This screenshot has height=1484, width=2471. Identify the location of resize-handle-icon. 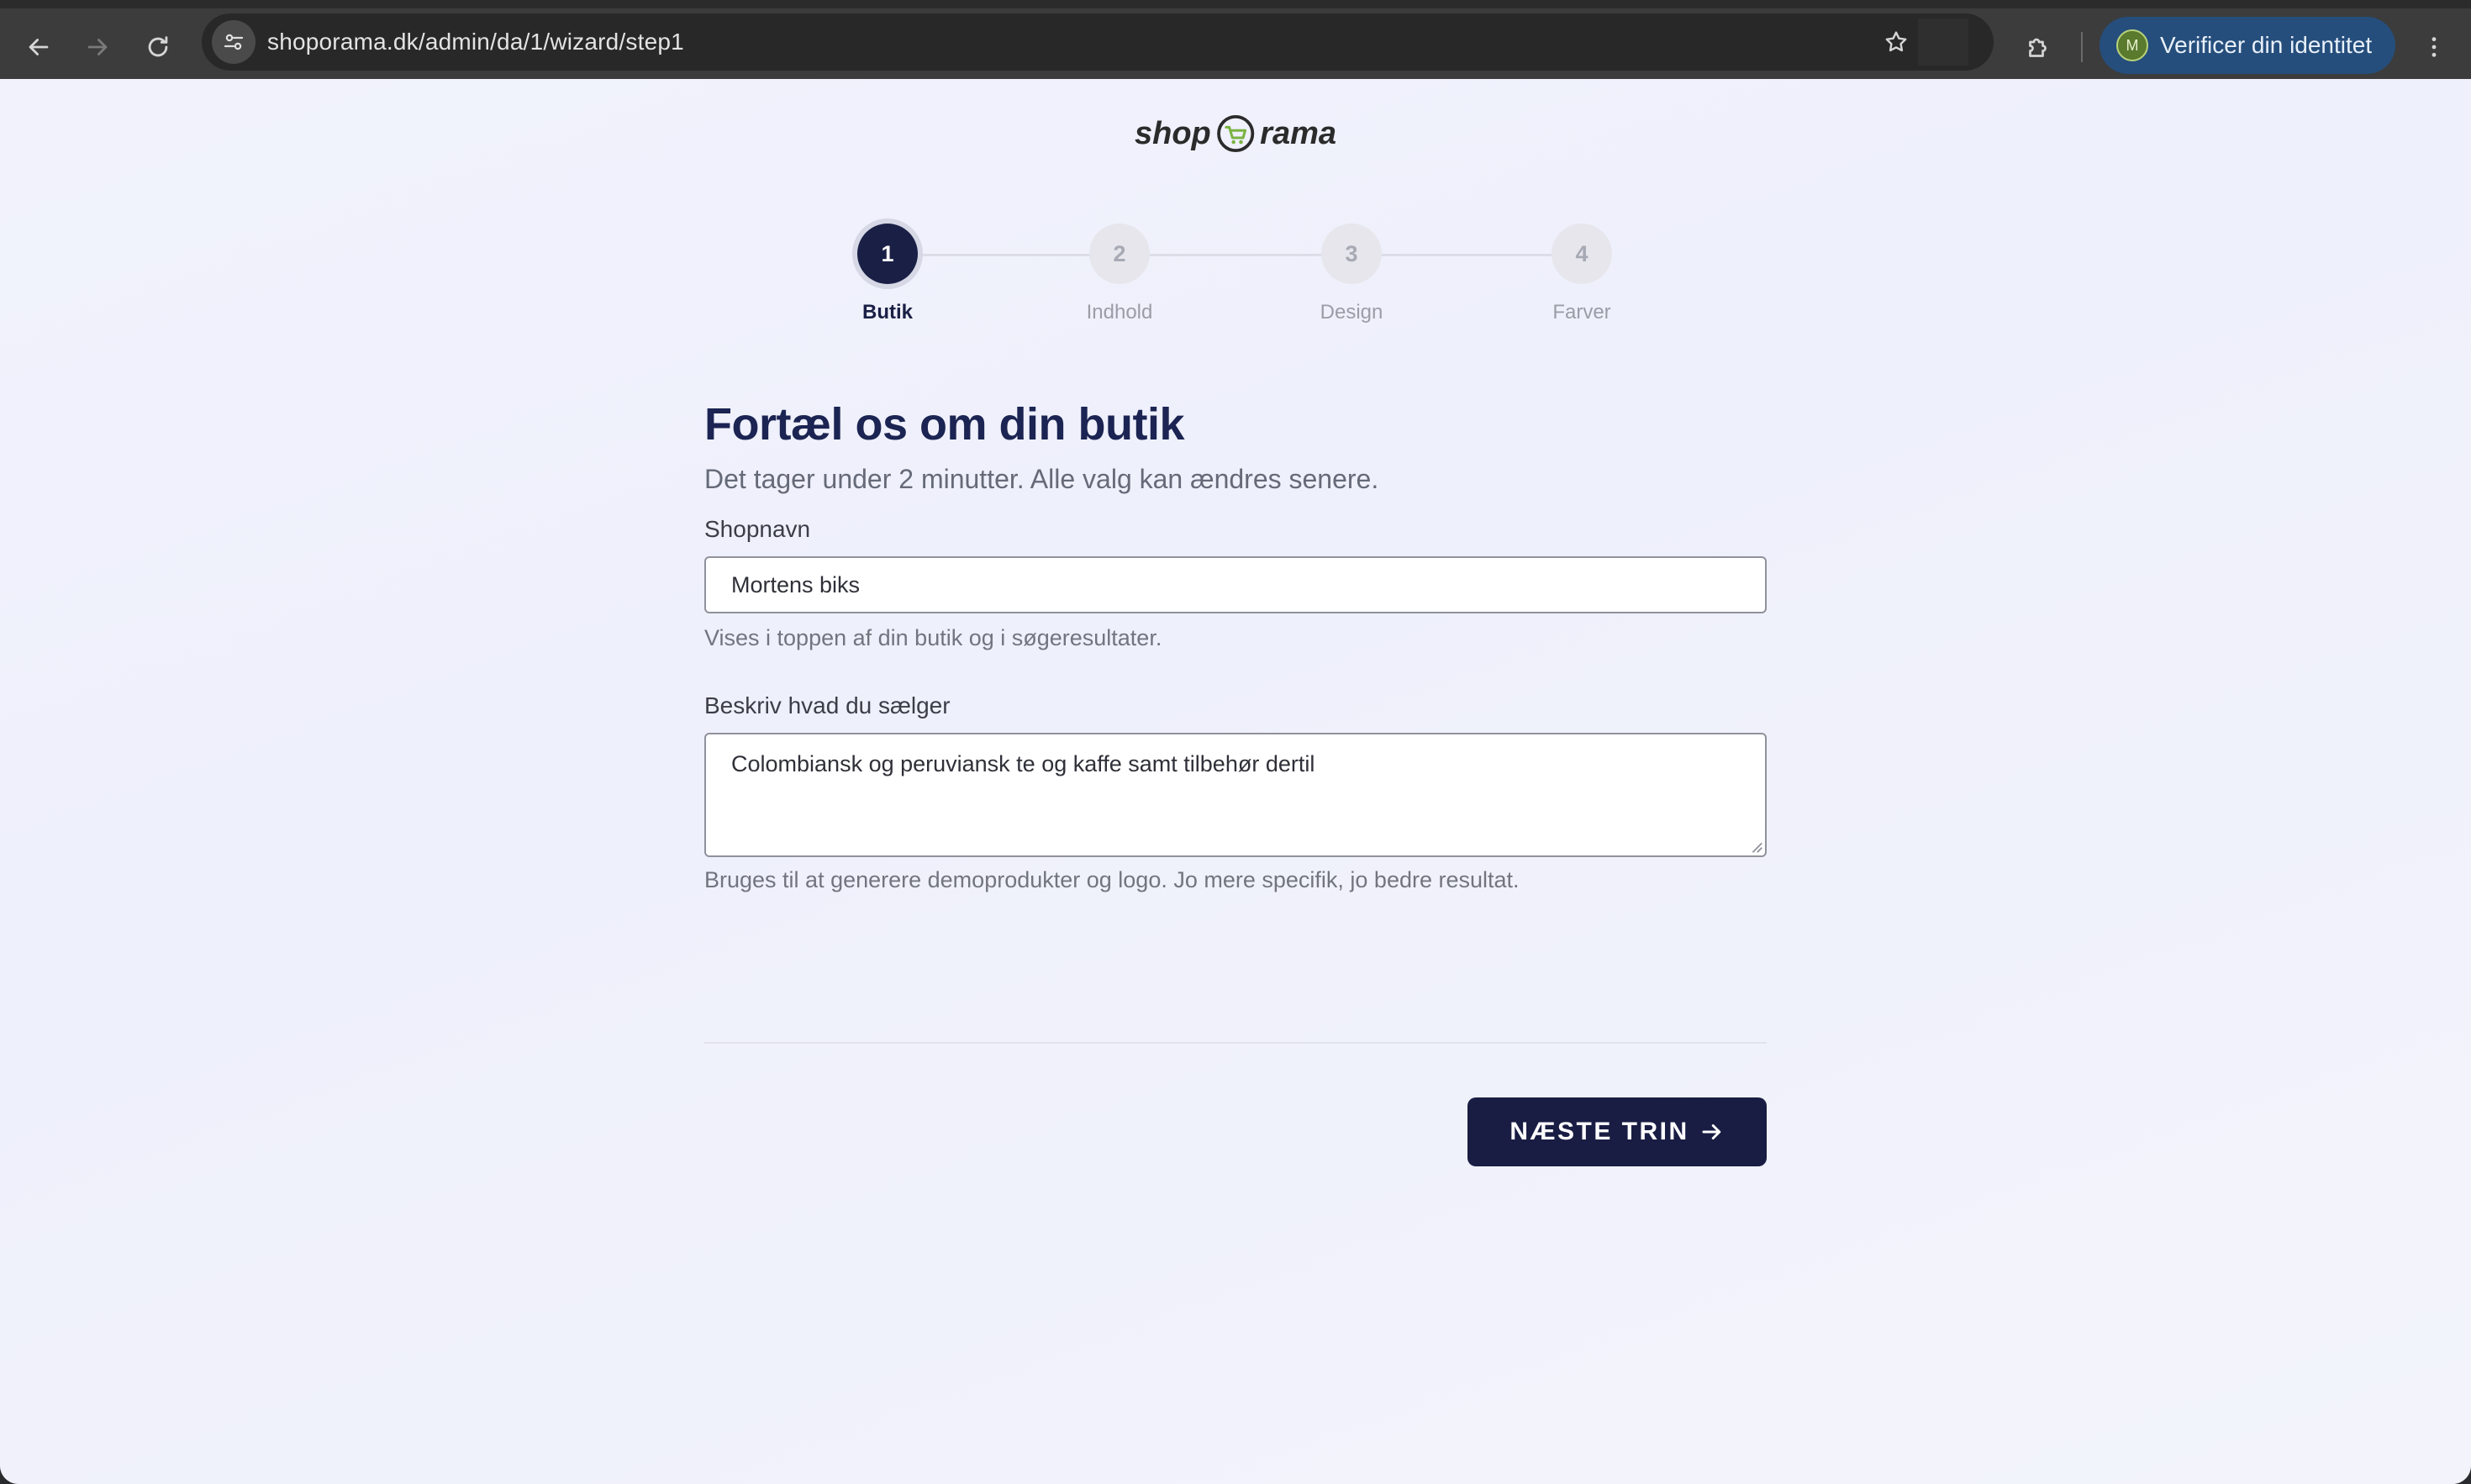
(1755, 846).